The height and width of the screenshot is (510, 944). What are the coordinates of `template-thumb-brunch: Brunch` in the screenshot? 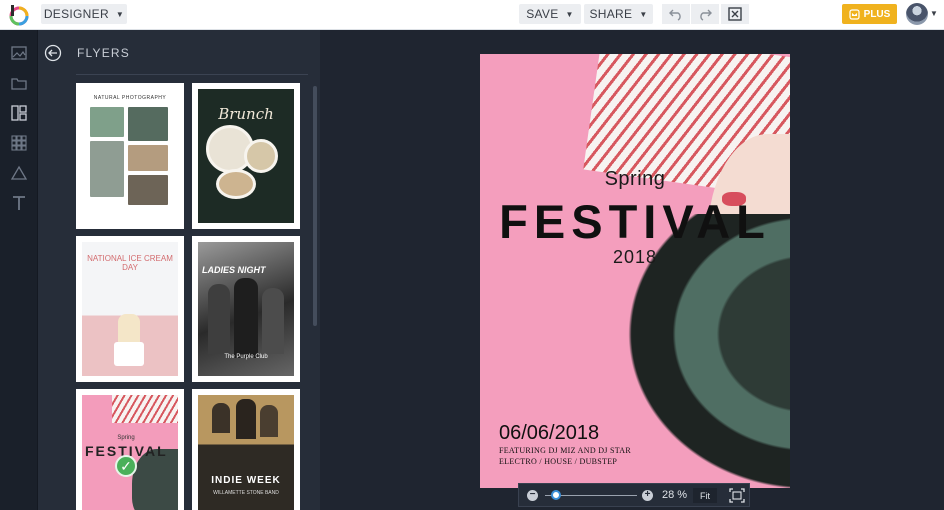 It's located at (246, 156).